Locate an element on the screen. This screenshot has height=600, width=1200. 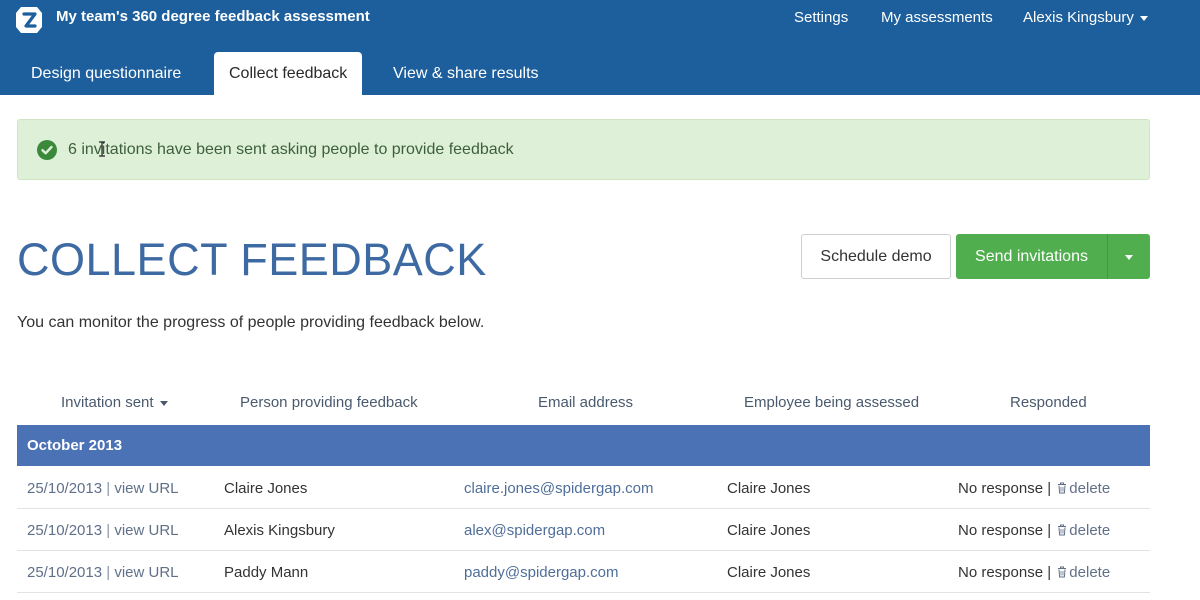
column-header-employee: Employee being assessed is located at coordinates (832, 402).